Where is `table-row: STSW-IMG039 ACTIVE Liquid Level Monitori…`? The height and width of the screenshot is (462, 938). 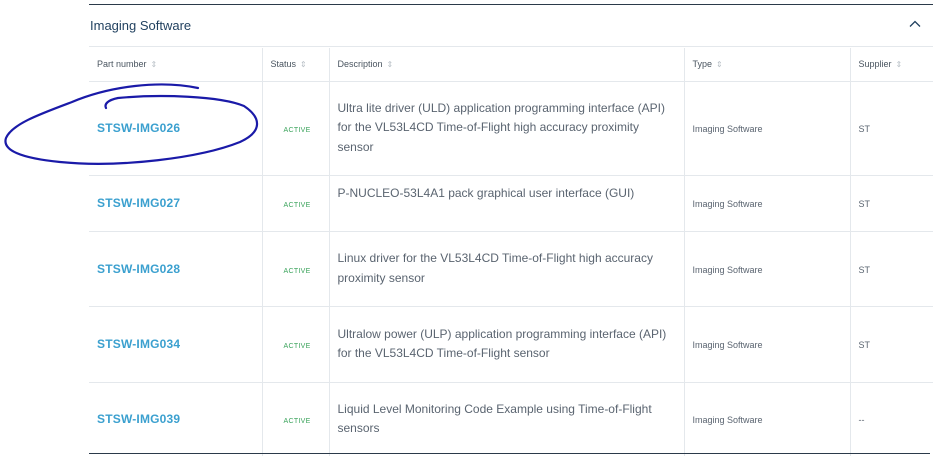
table-row: STSW-IMG039 ACTIVE Liquid Level Monitori… is located at coordinates (511, 419).